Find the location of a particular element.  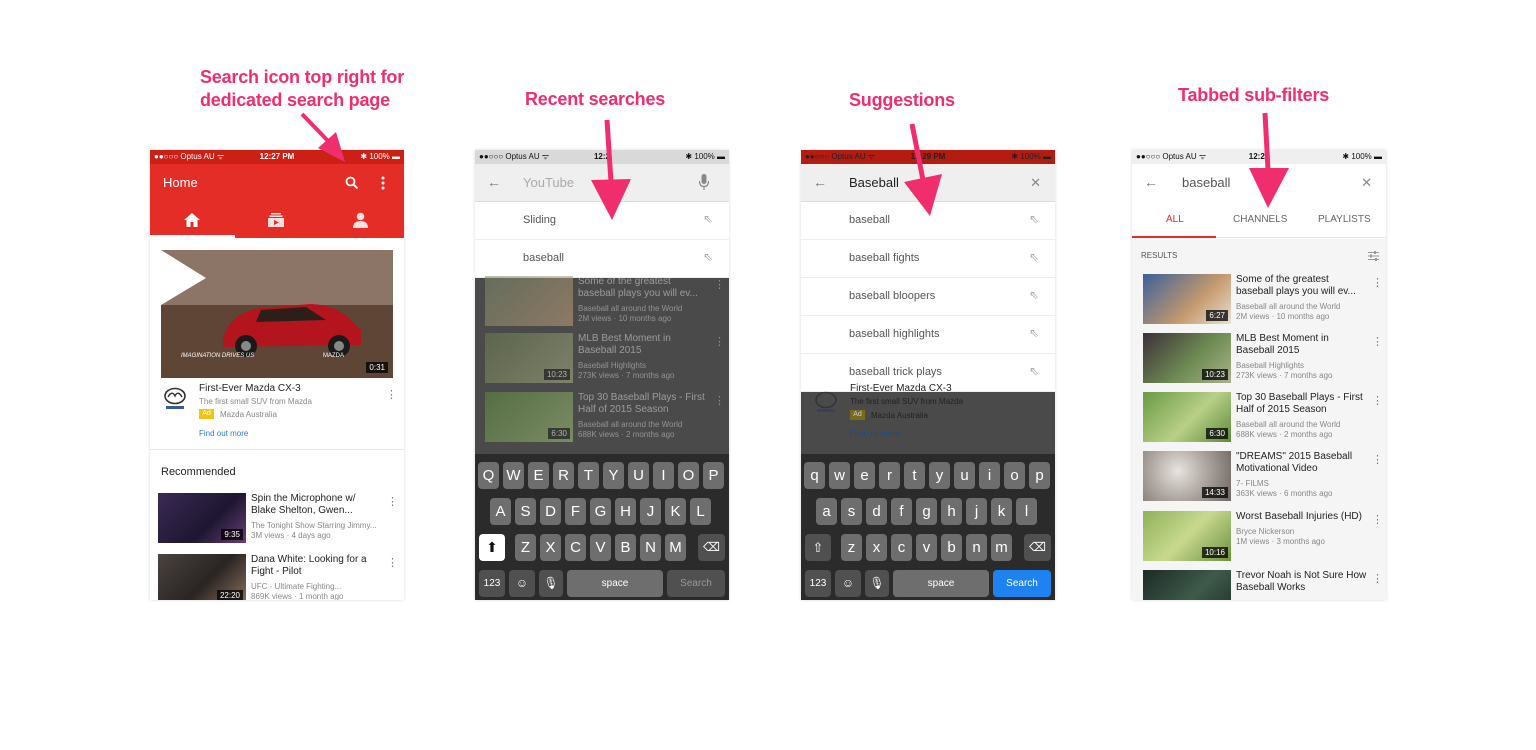

key: Q is located at coordinates (488, 475).